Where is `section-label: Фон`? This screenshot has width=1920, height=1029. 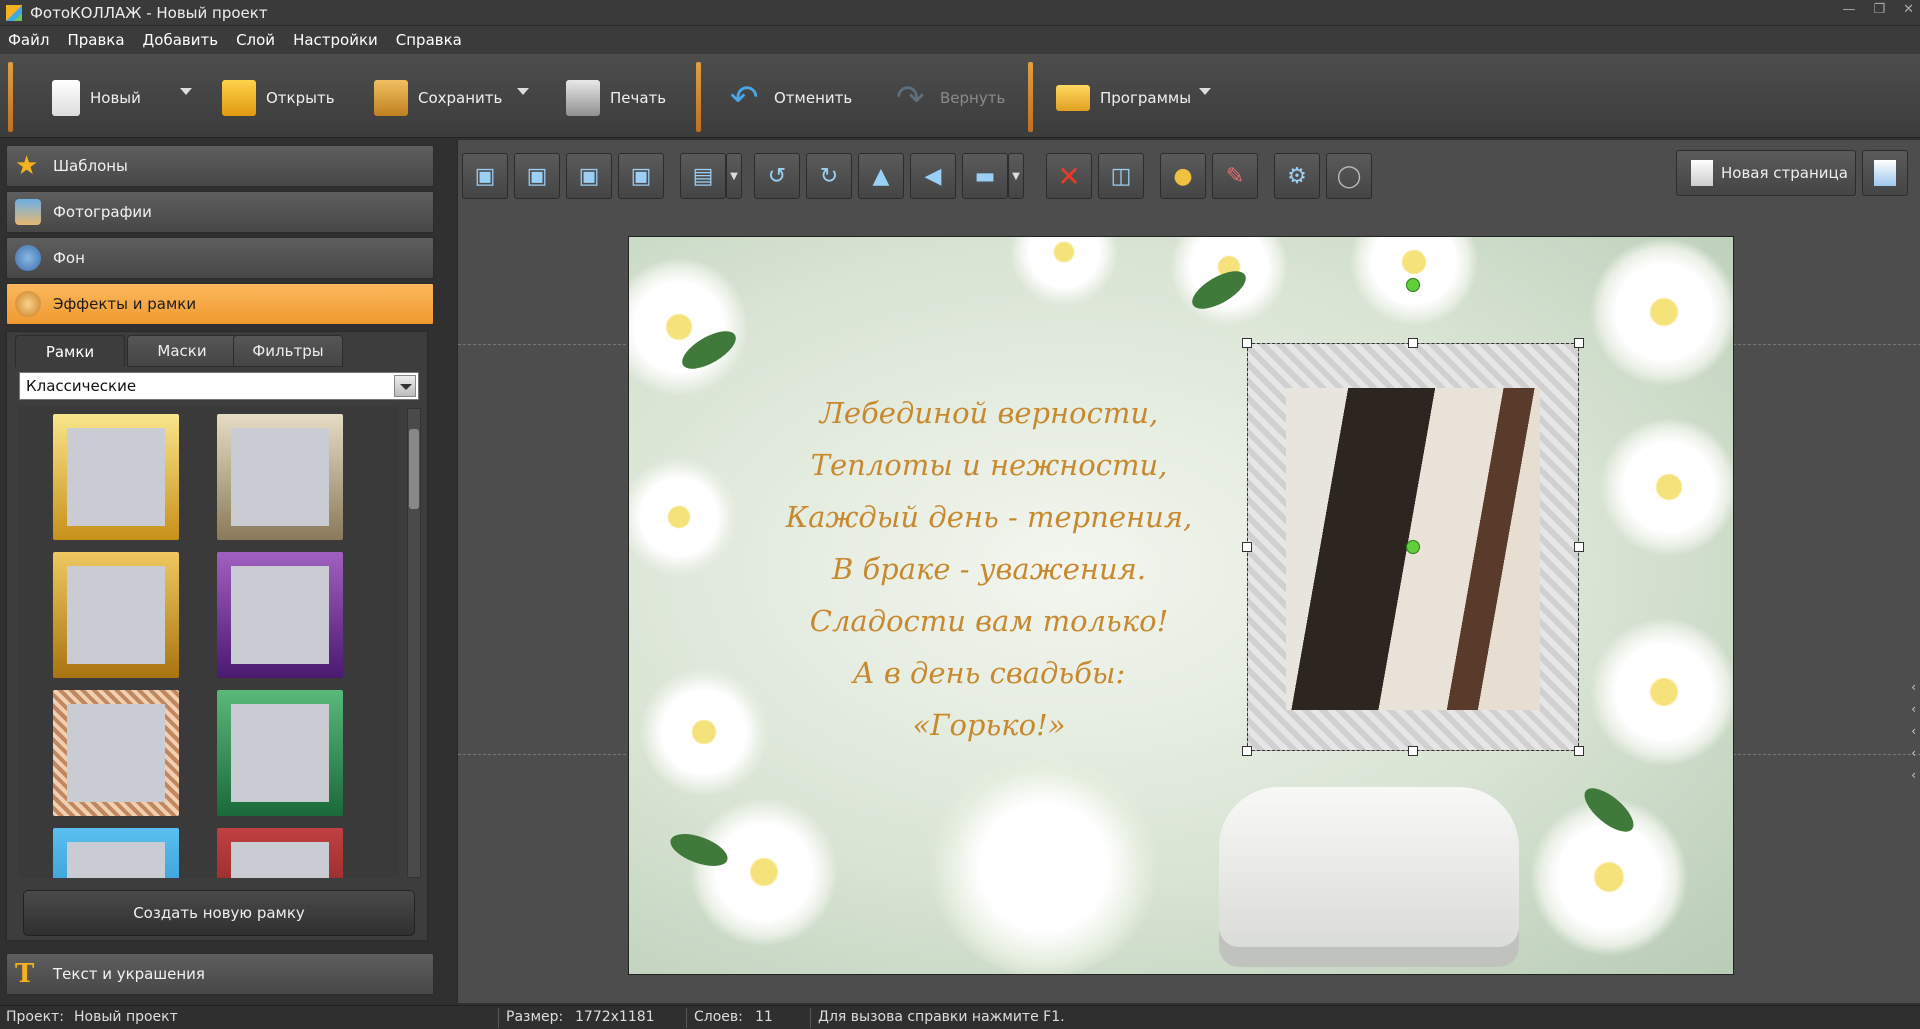 section-label: Фон is located at coordinates (69, 258).